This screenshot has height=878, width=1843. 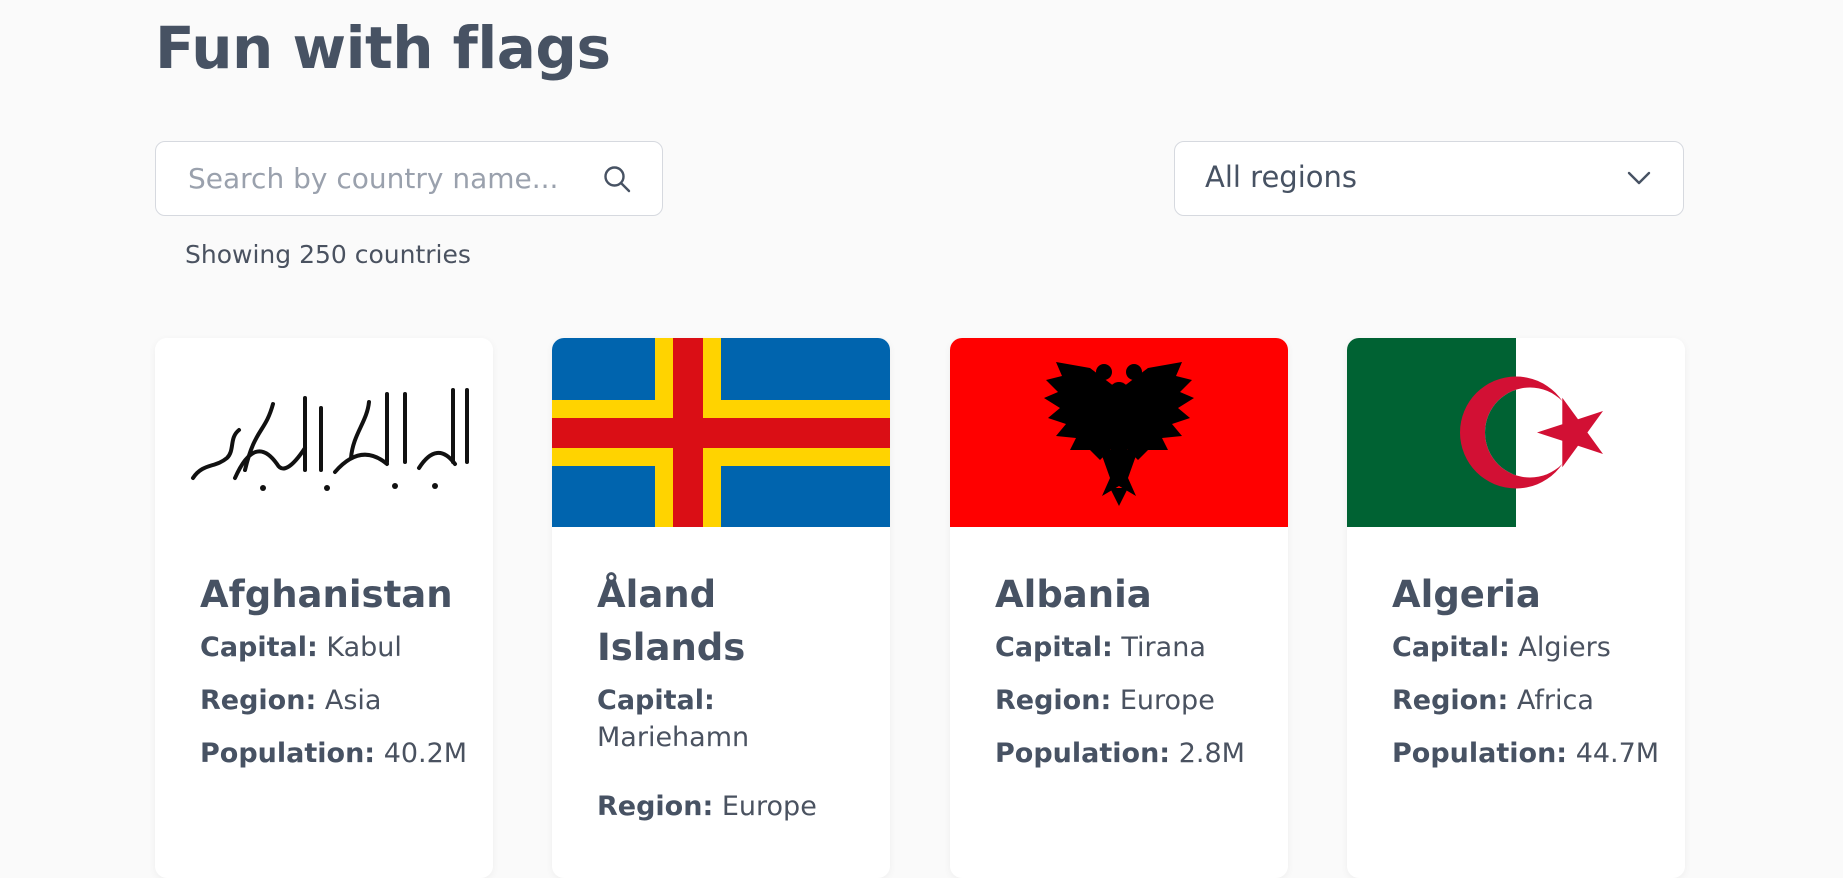 I want to click on region-value: Asia, so click(x=353, y=700).